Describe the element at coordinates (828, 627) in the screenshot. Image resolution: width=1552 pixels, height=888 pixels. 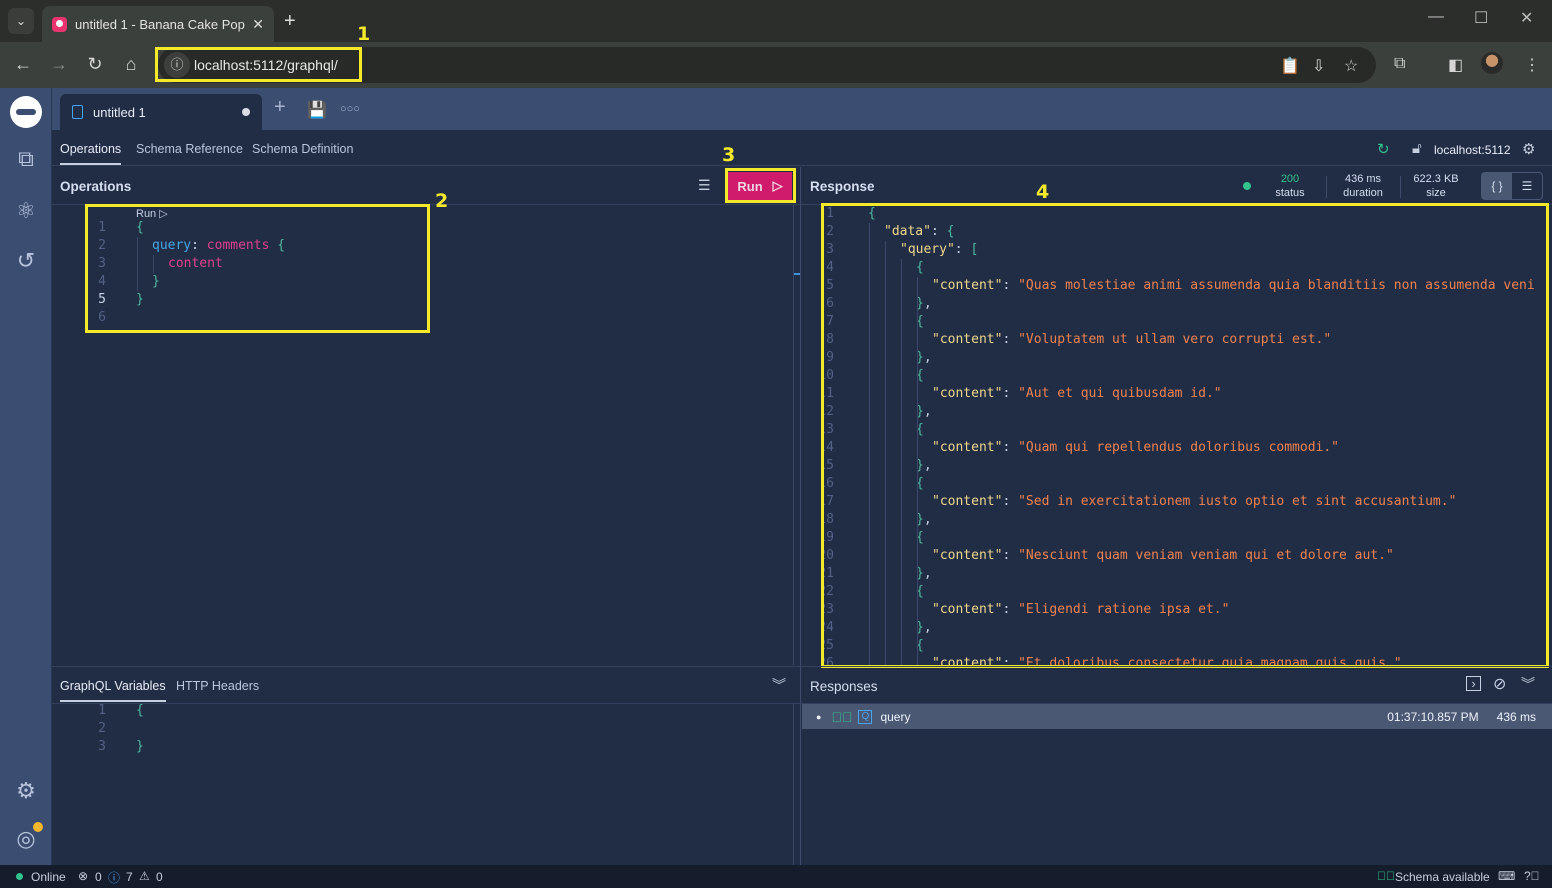
I see `line-number: 24` at that location.